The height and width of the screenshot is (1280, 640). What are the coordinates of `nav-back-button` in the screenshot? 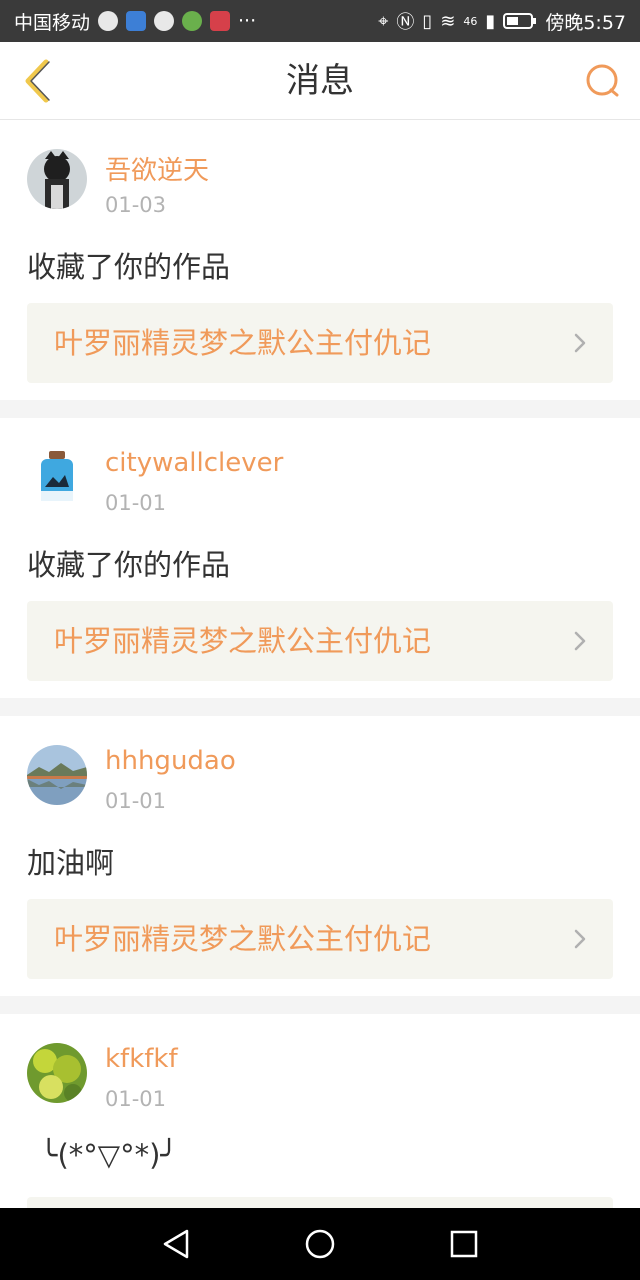 It's located at (176, 1244).